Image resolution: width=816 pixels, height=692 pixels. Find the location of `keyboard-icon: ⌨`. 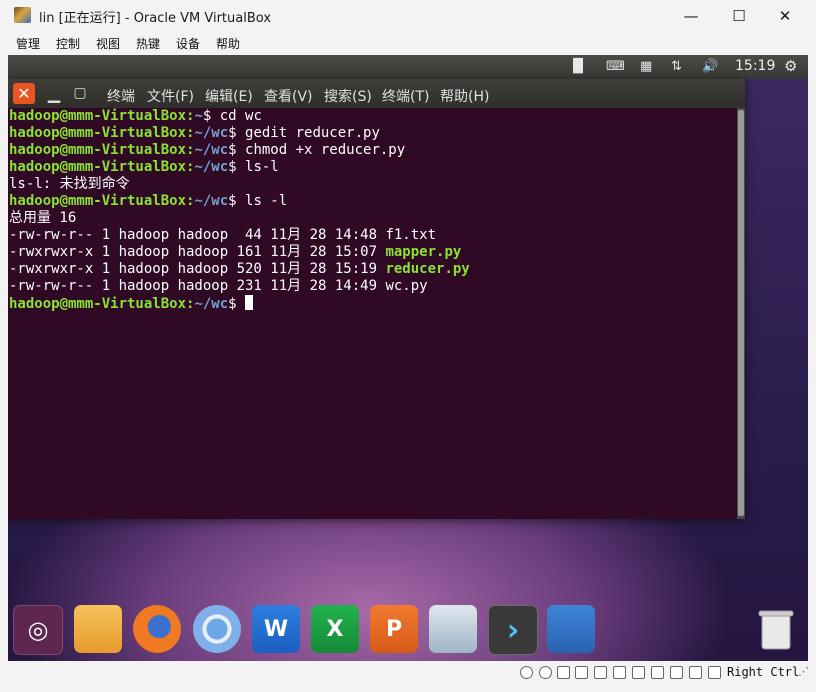

keyboard-icon: ⌨ is located at coordinates (615, 66).